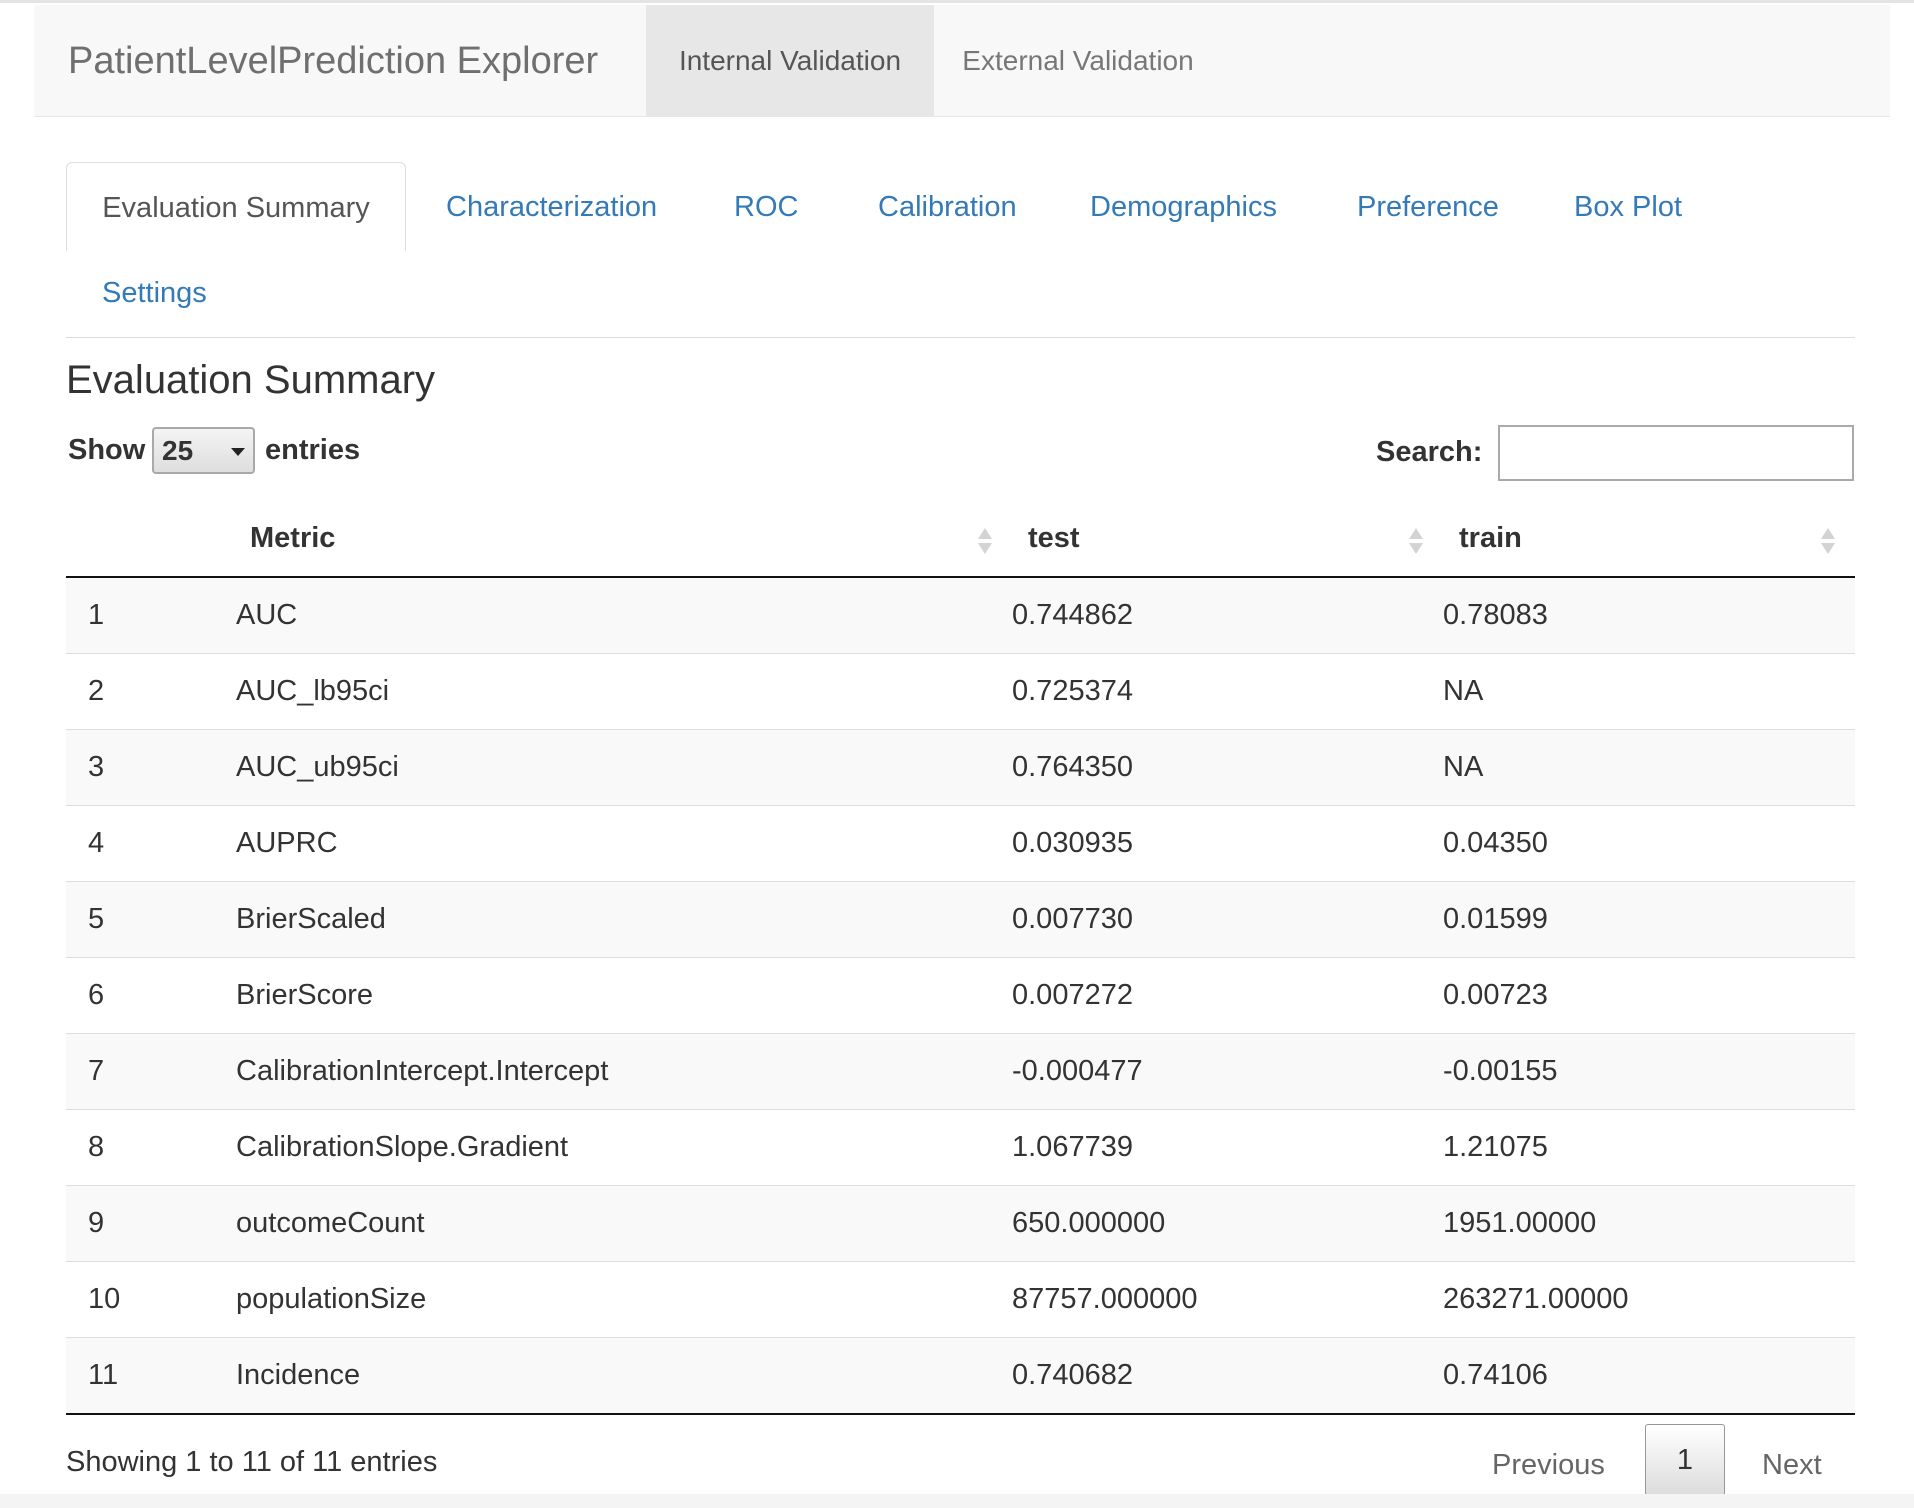 This screenshot has height=1508, width=1914. Describe the element at coordinates (1054, 537) in the screenshot. I see `column-header-label: test` at that location.